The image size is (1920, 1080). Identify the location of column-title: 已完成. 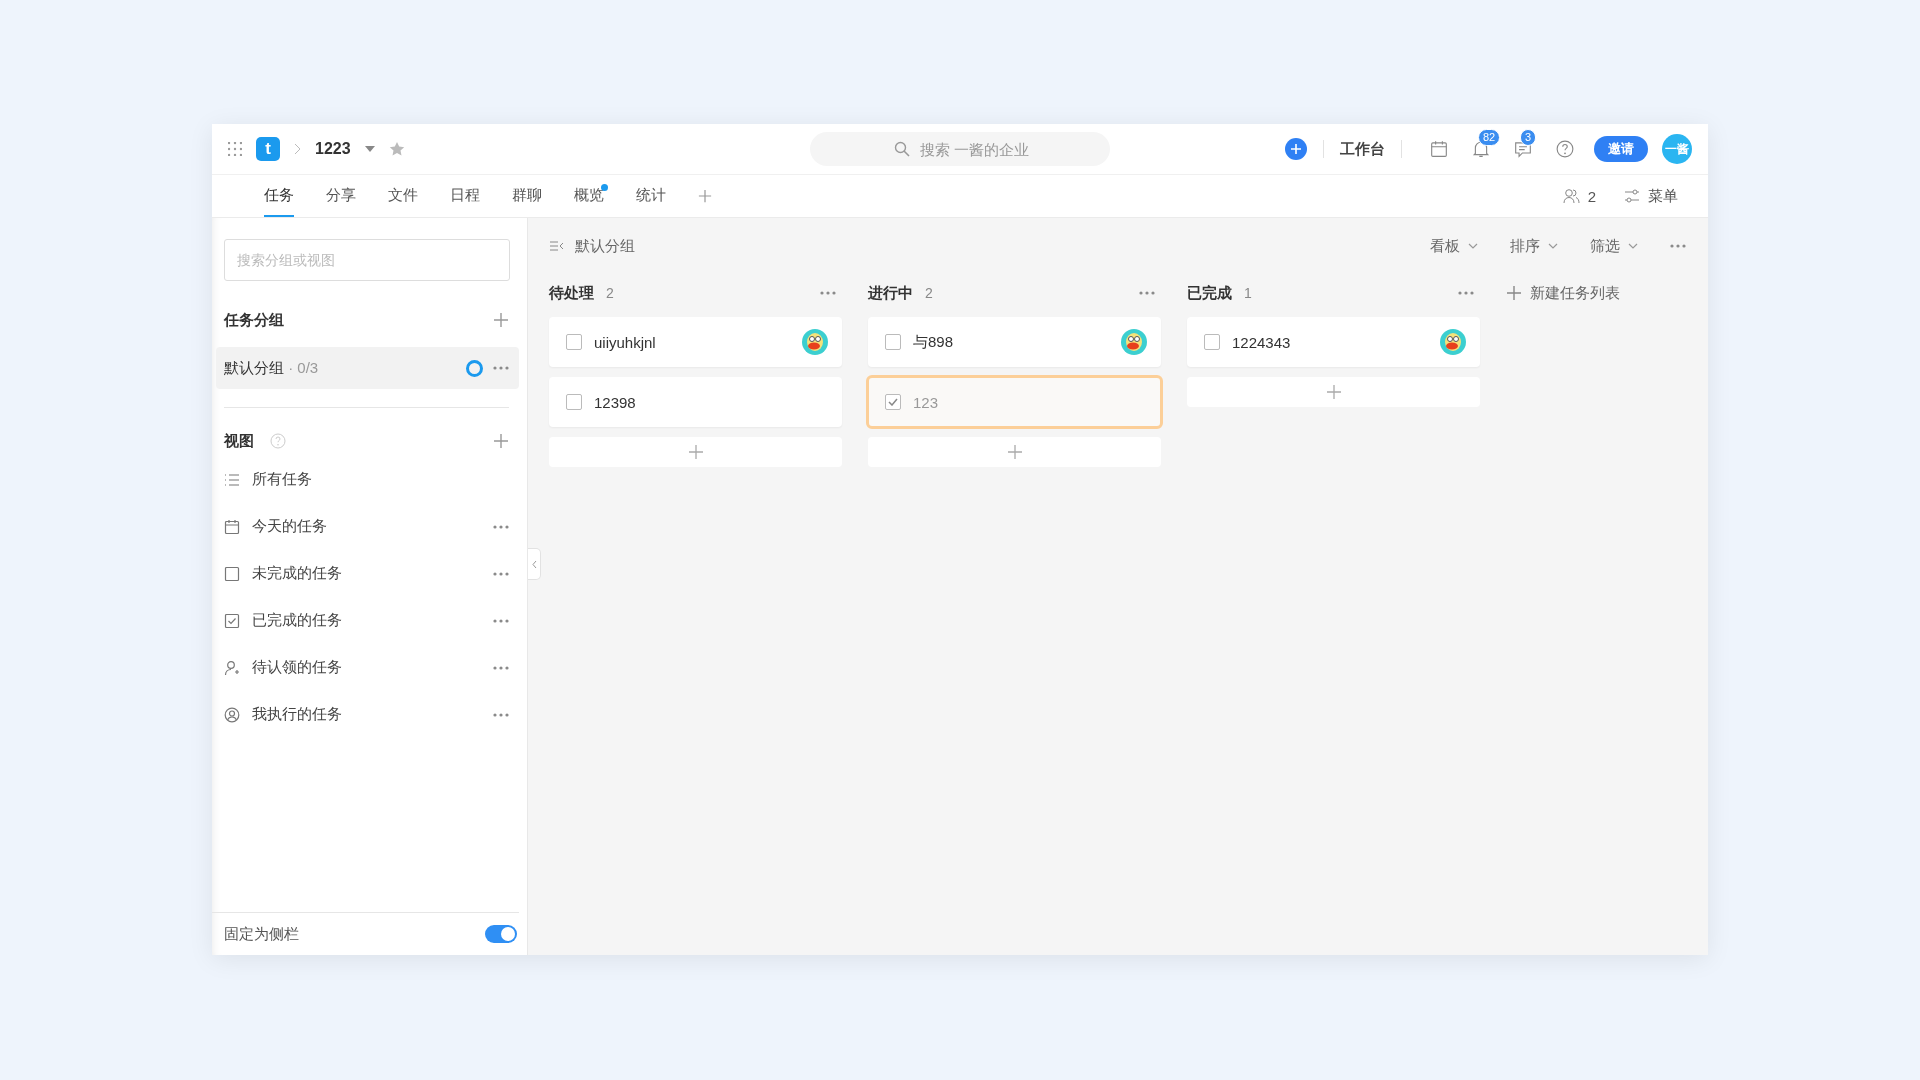
(1209, 293).